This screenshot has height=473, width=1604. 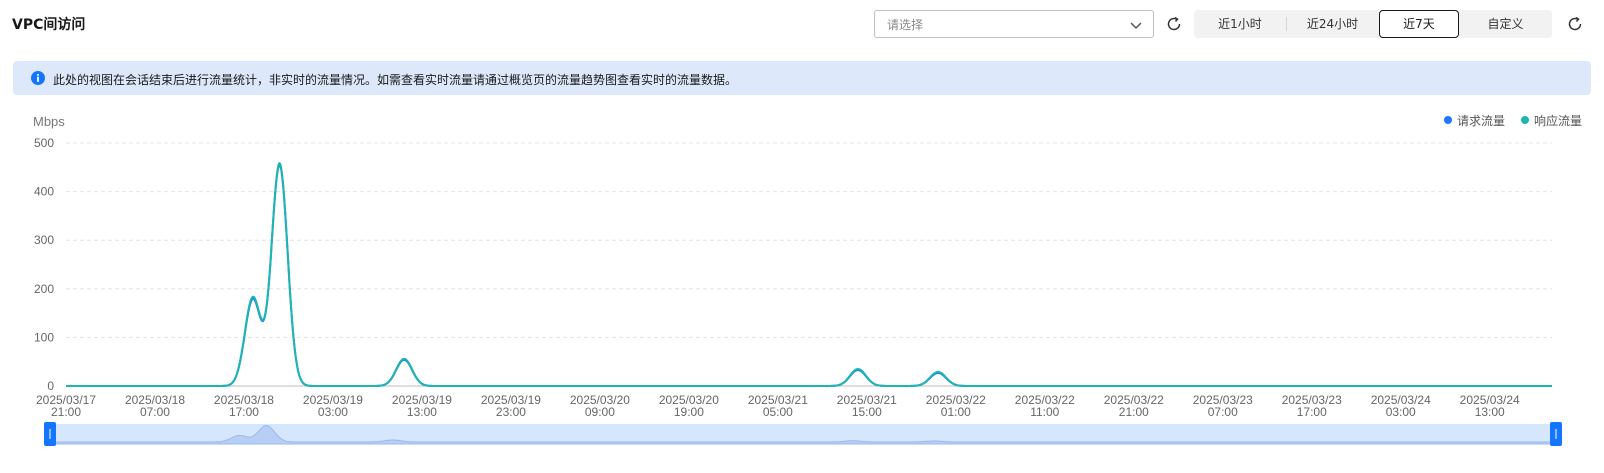 I want to click on y-tick-label: 200, so click(x=44, y=289).